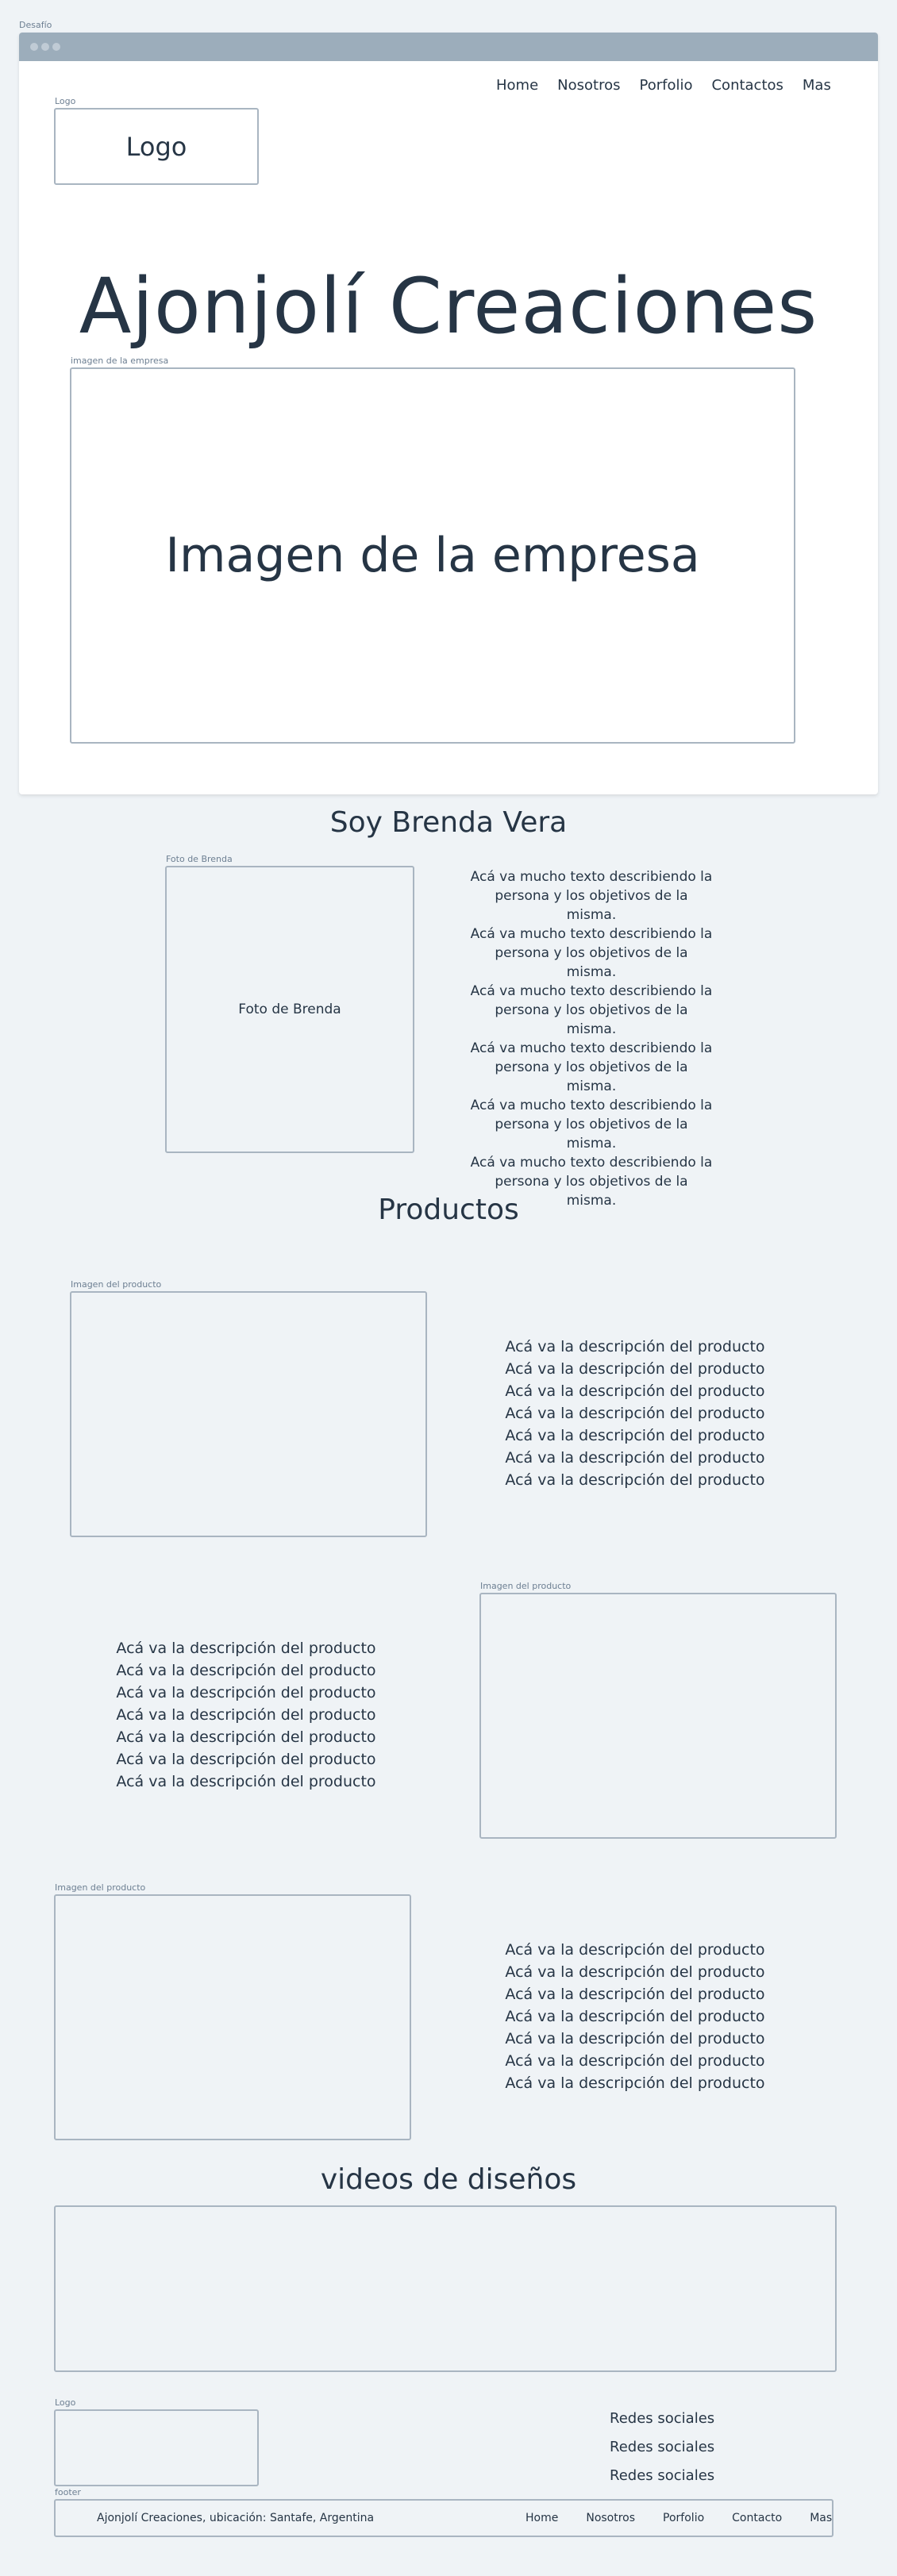  Describe the element at coordinates (747, 85) in the screenshot. I see `nav-contactos: Contactos` at that location.